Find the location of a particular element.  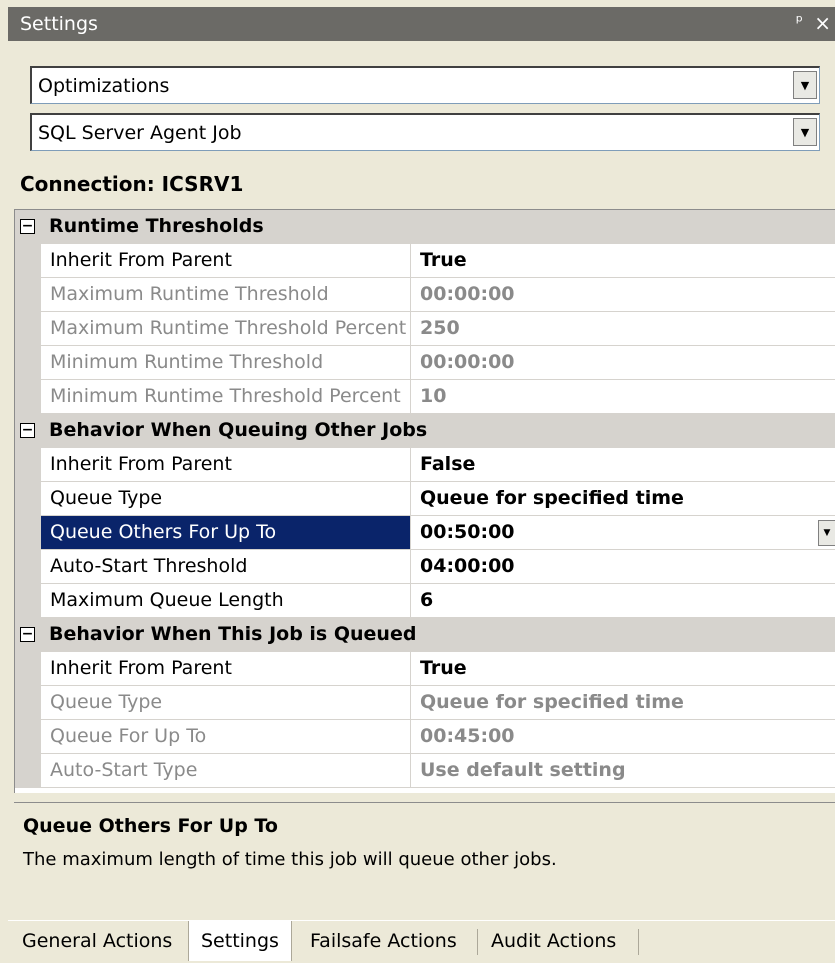

property-row-selected: Queue Others For Up To 00:50:00 ▼ is located at coordinates (425, 533).